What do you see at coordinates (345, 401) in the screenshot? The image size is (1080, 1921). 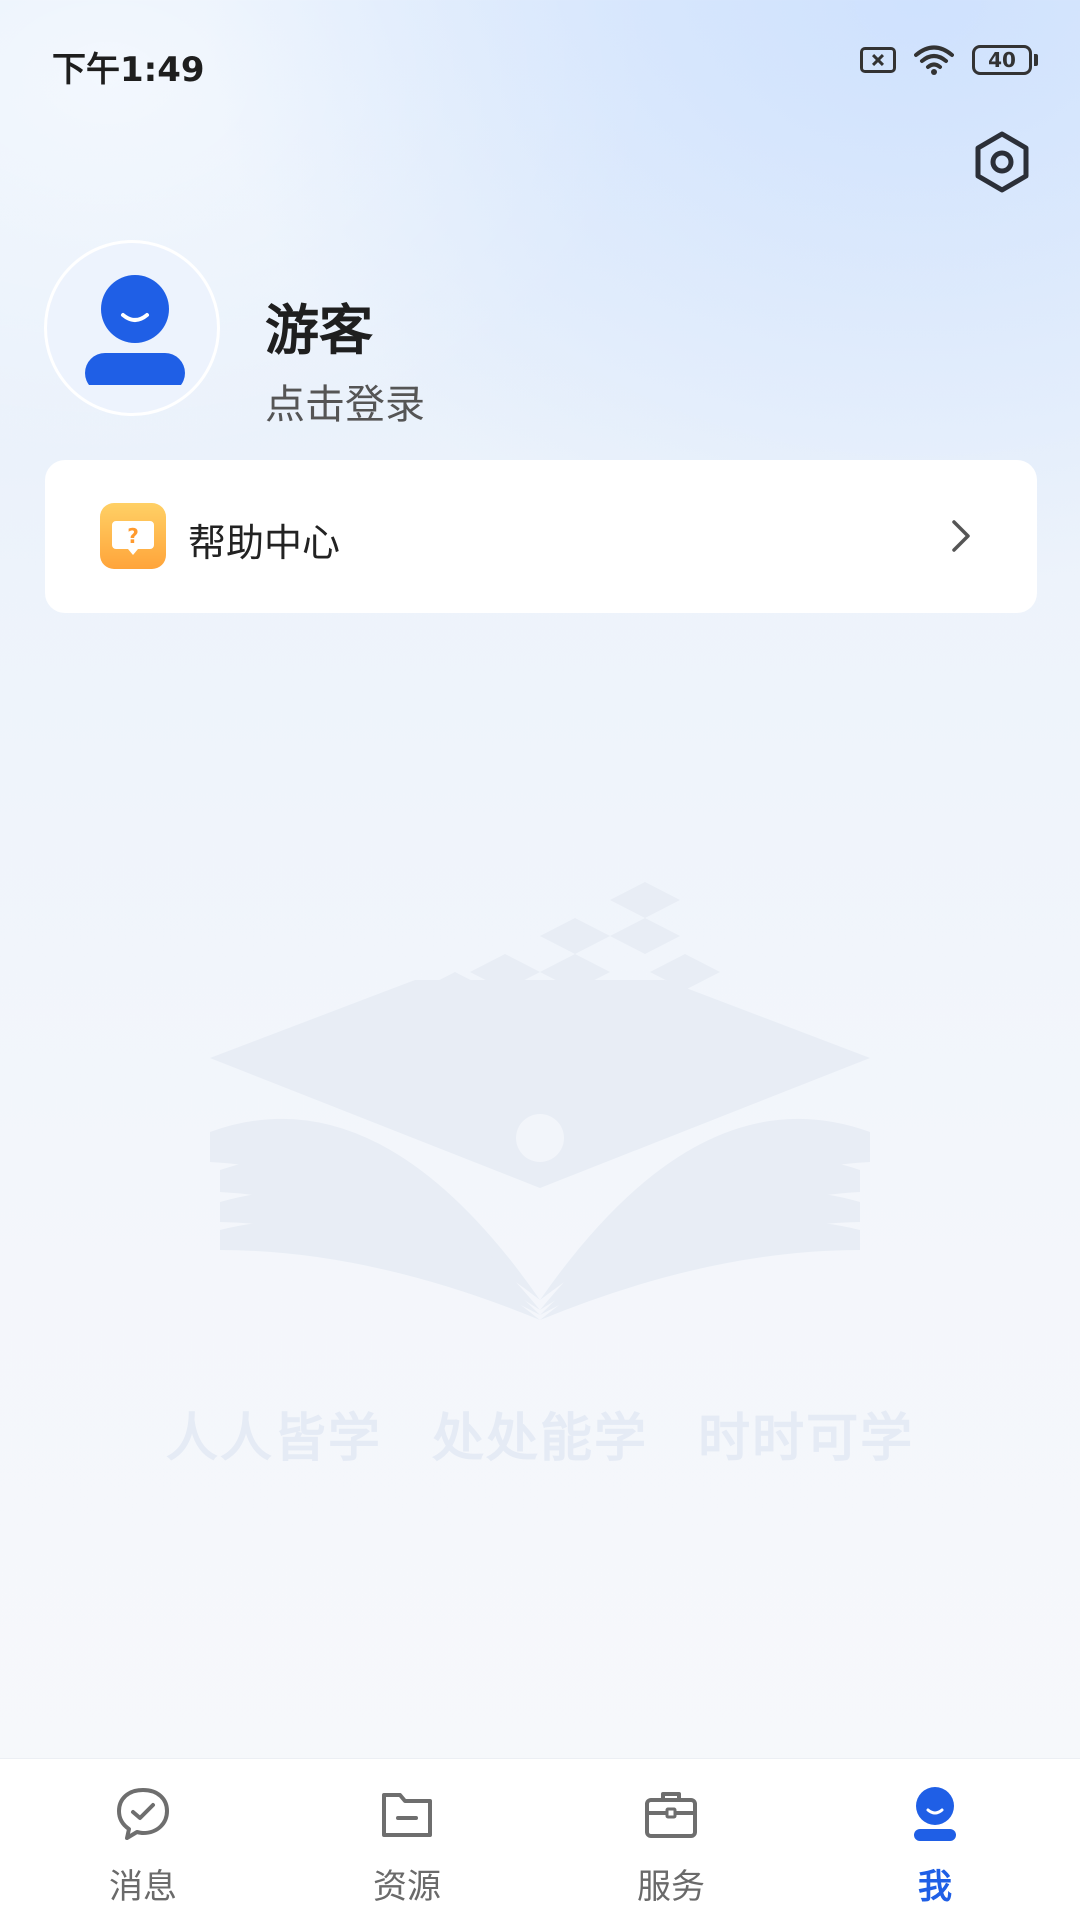 I see `login-link: 点击登录` at bounding box center [345, 401].